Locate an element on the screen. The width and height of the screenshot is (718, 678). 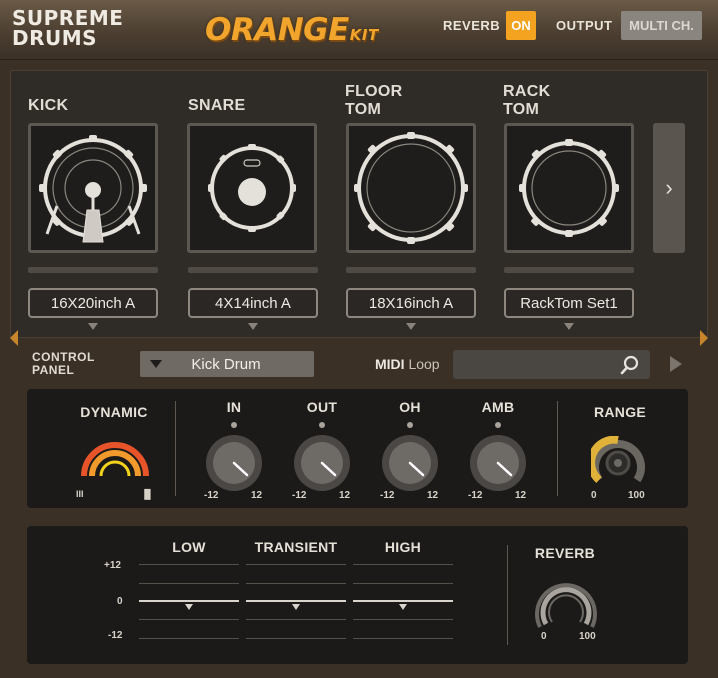
out-knob-title: OUT is located at coordinates (322, 407).